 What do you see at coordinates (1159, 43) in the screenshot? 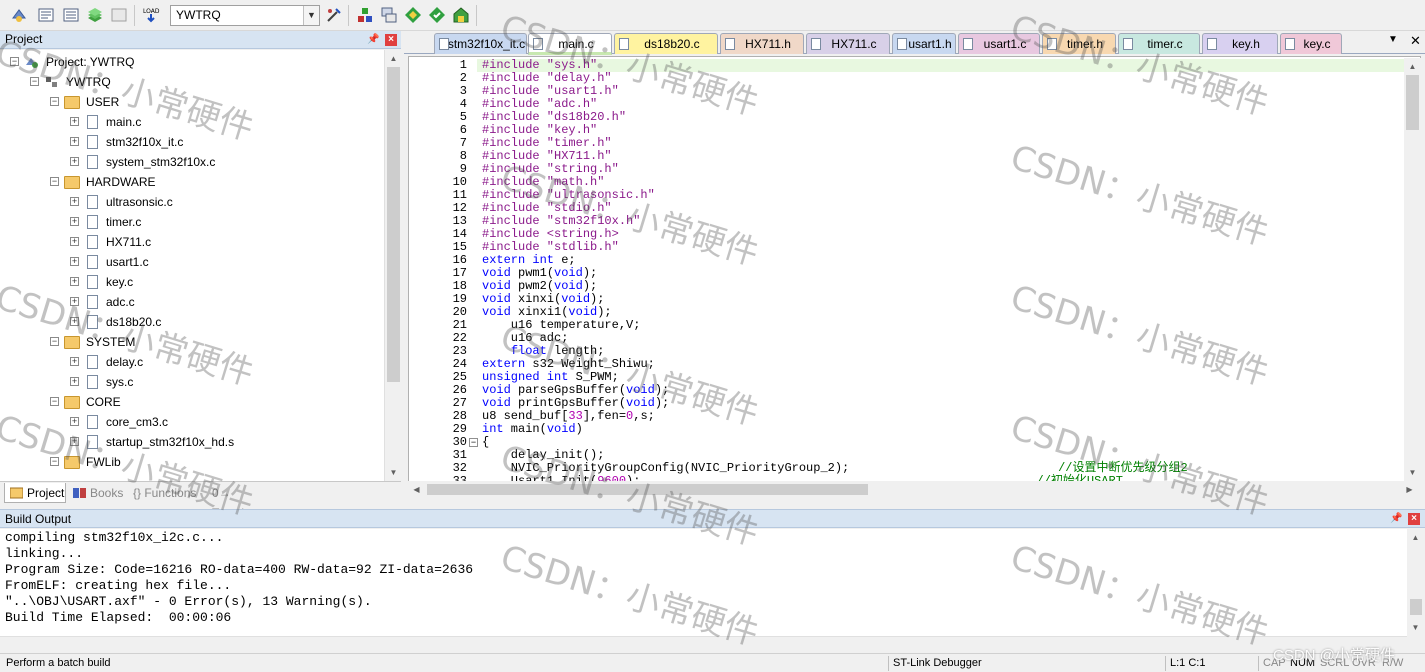
I see `tab-file: timer.c` at bounding box center [1159, 43].